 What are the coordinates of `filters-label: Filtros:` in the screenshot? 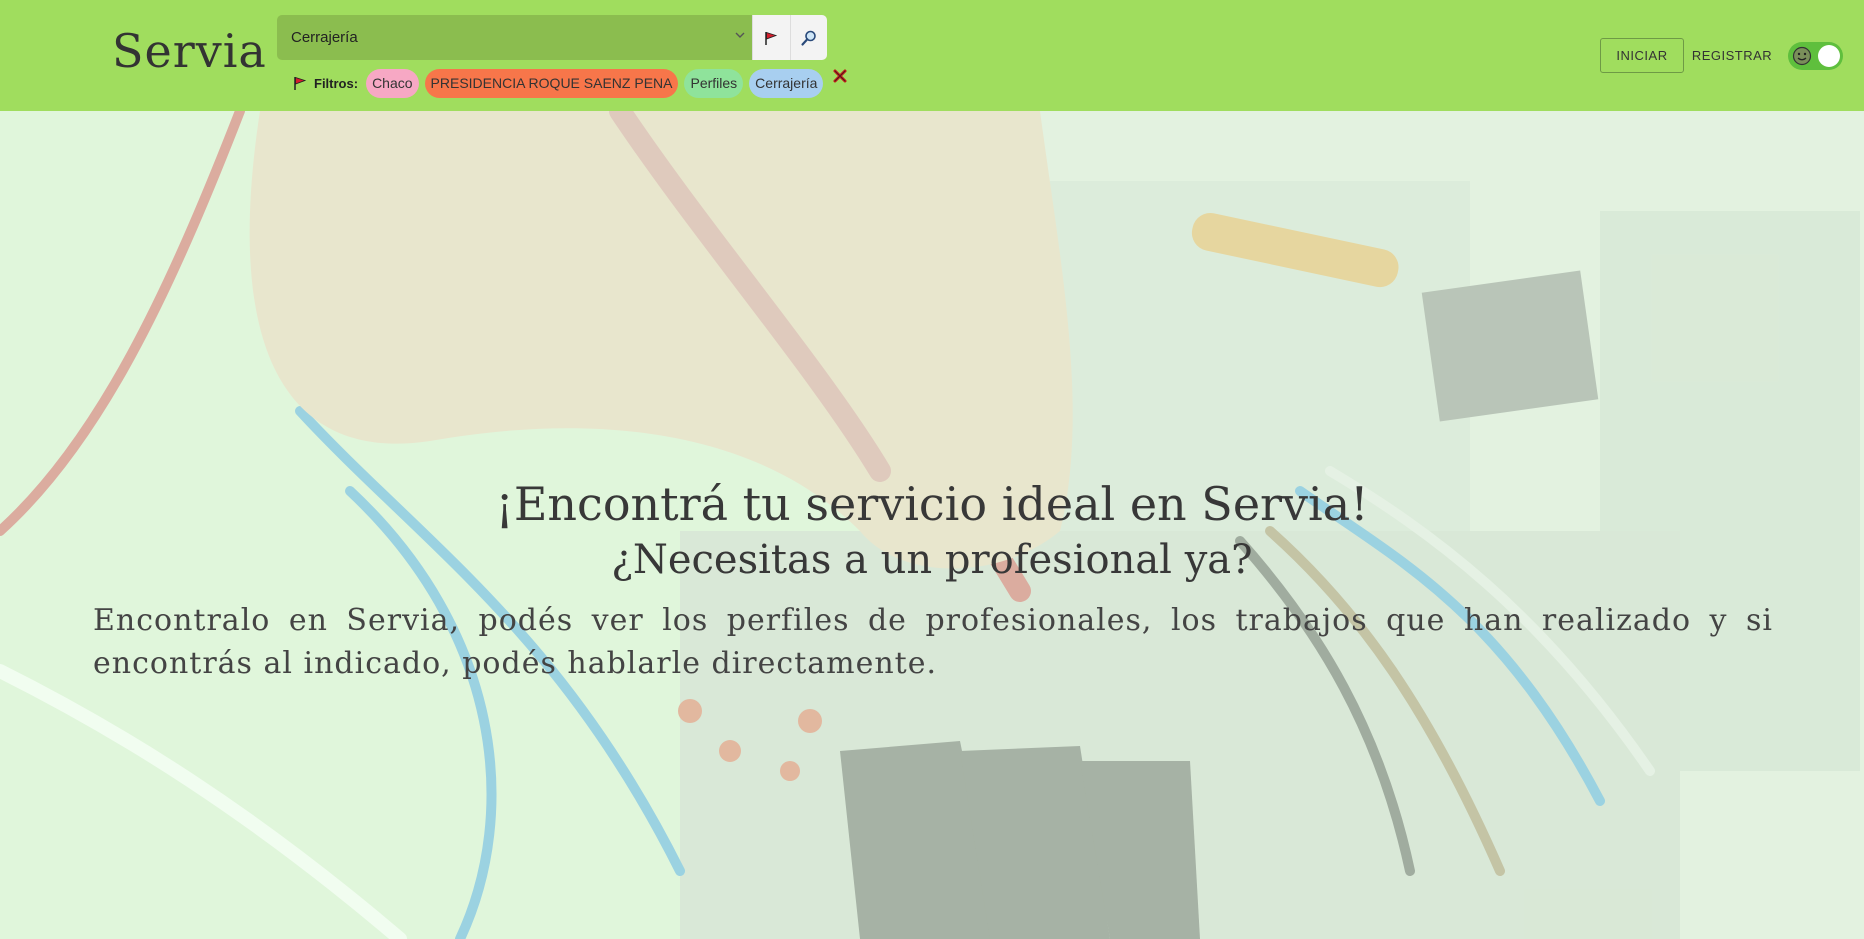 It's located at (336, 83).